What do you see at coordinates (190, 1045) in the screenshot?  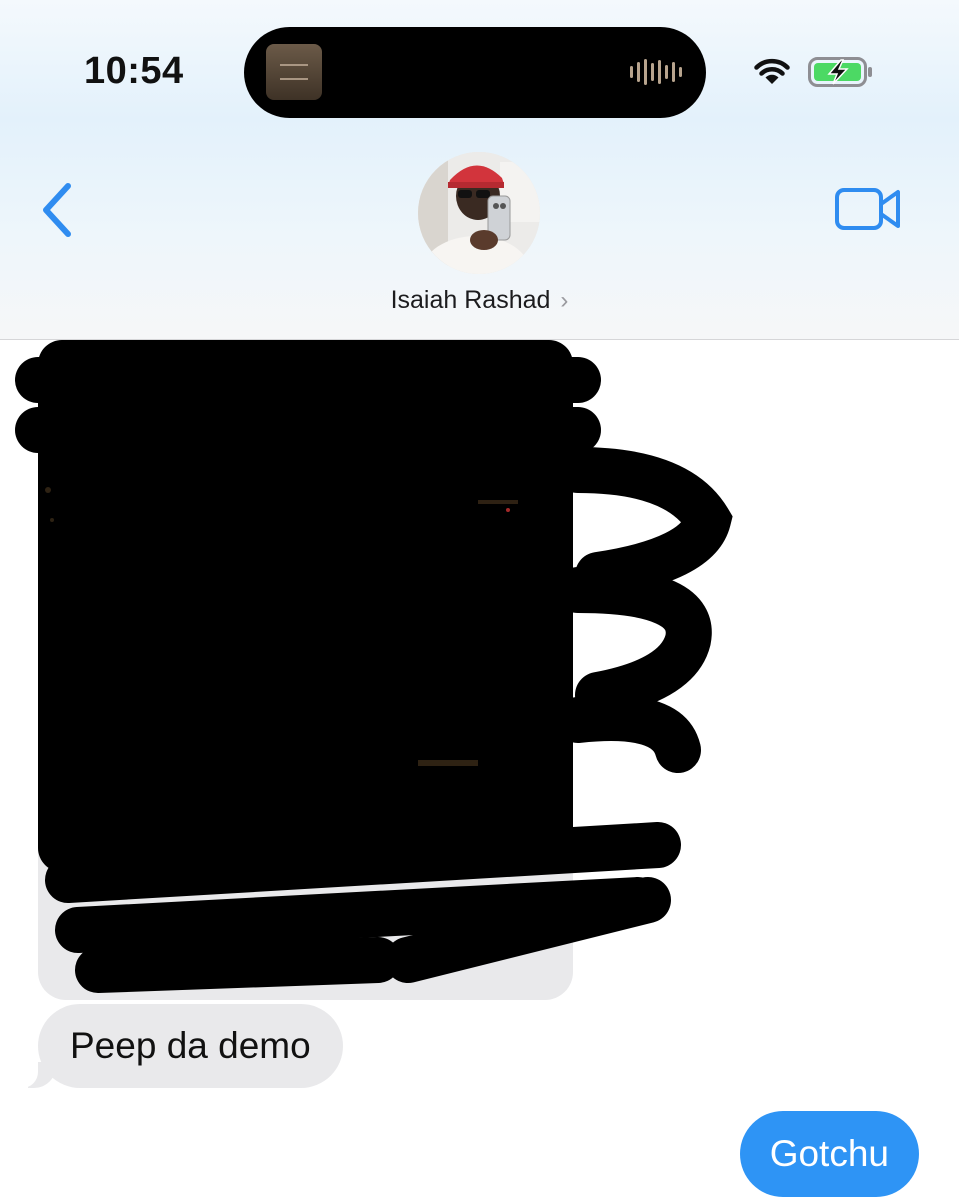 I see `message-text: Peep da demo` at bounding box center [190, 1045].